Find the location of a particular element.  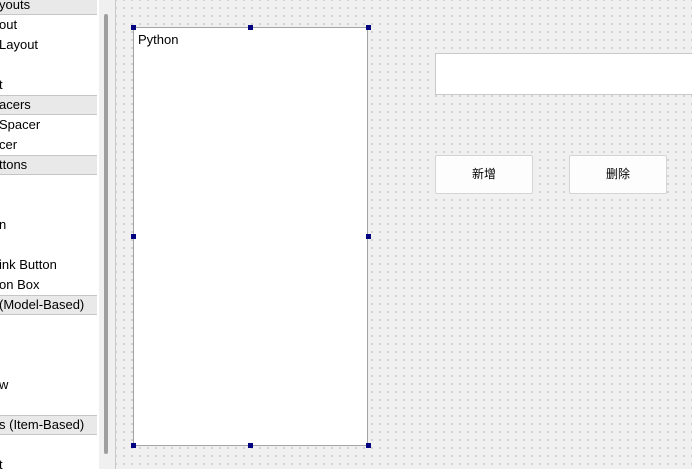

delete-button: 删除 is located at coordinates (618, 174).